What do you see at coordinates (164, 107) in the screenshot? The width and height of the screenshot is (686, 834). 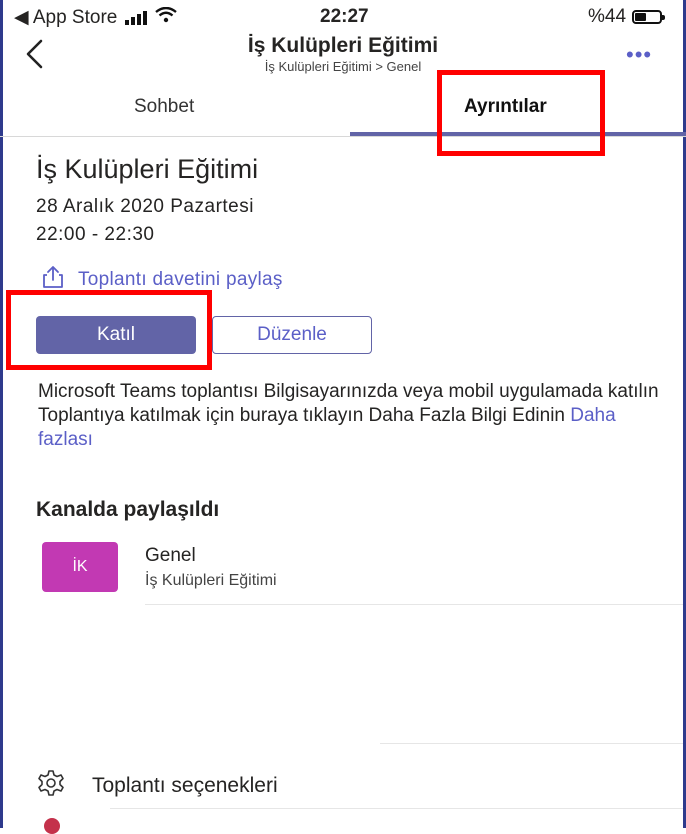 I see `tab-sohbet: Sohbet` at bounding box center [164, 107].